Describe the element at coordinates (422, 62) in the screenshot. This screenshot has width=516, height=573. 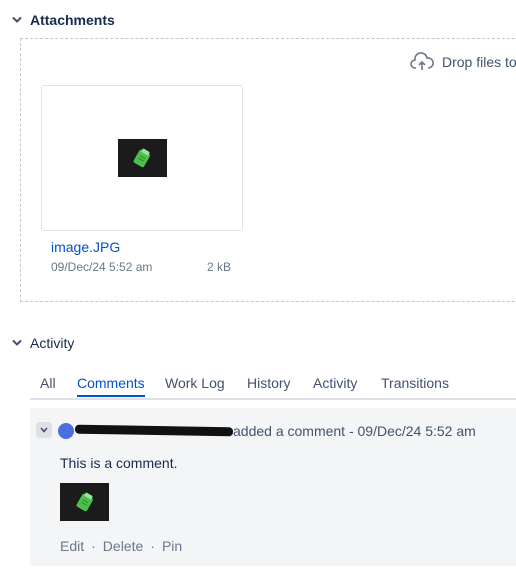
I see `cloud-upload-icon` at that location.